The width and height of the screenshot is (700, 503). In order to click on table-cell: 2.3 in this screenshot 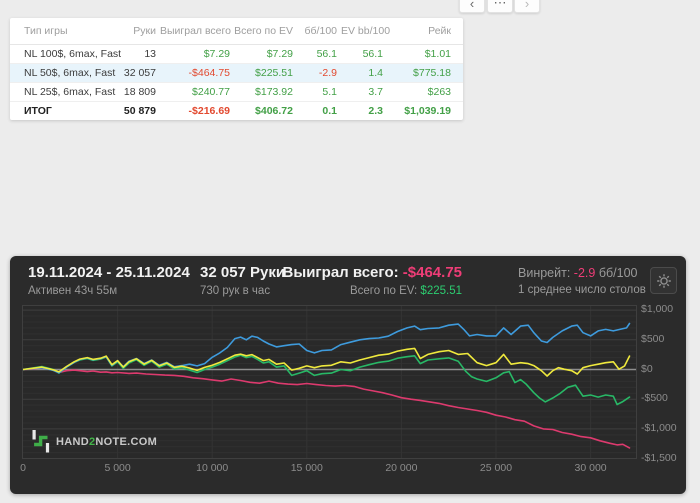, I will do `click(375, 110)`.